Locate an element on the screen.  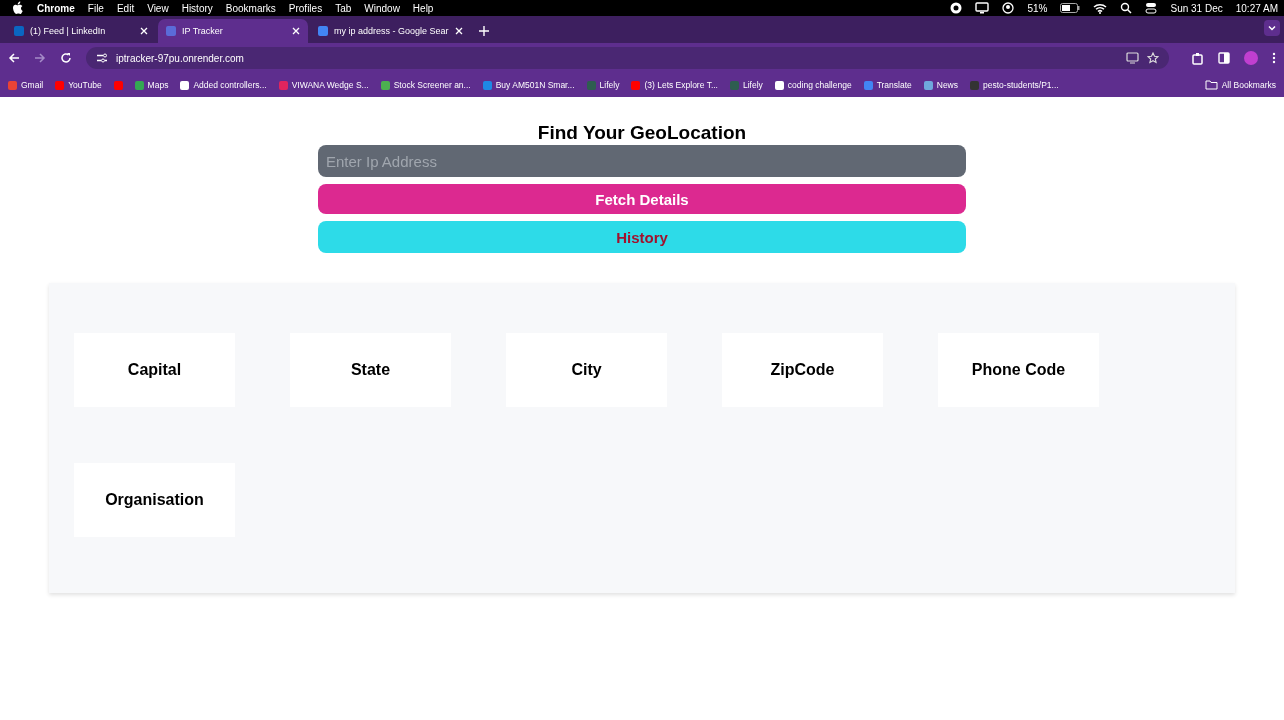
bookmark: Gmail is located at coordinates (26, 85).